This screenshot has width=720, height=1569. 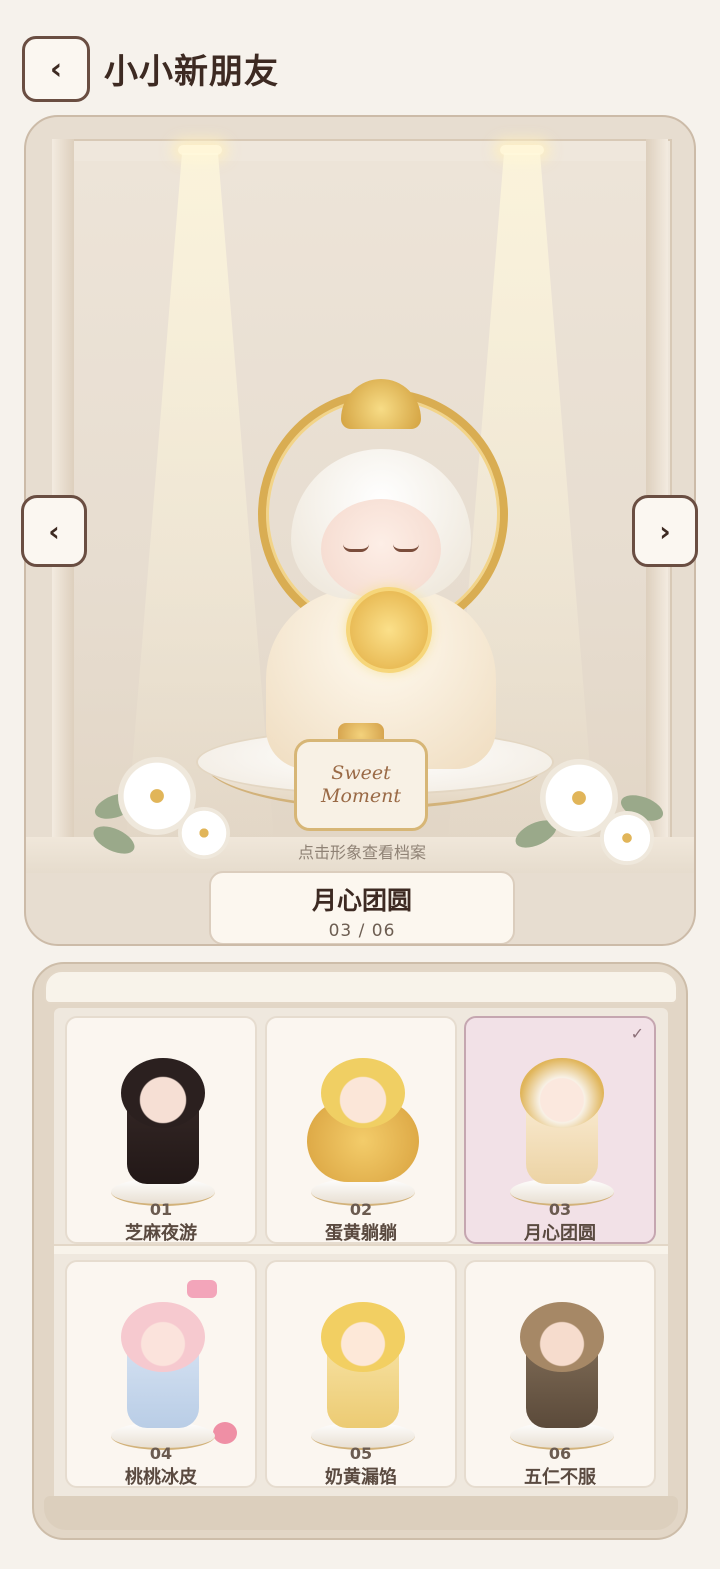 What do you see at coordinates (161, 1233) in the screenshot?
I see `figure-name: 芝麻夜游` at bounding box center [161, 1233].